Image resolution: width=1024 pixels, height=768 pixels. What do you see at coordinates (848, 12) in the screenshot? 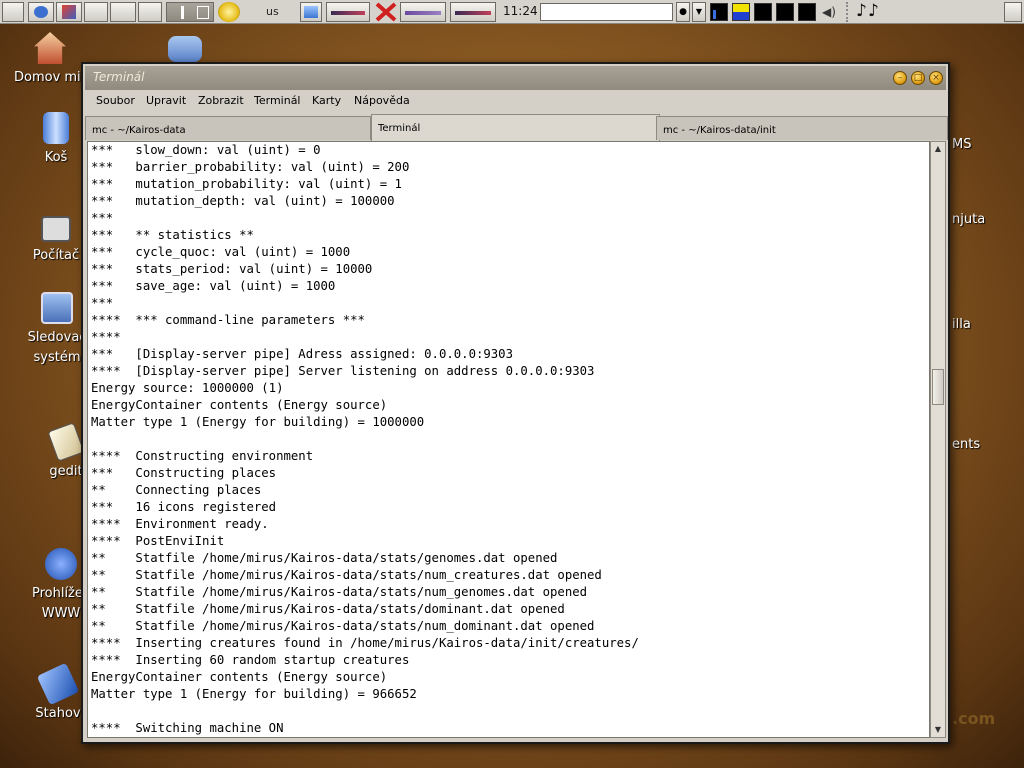
I see `panel-separator` at bounding box center [848, 12].